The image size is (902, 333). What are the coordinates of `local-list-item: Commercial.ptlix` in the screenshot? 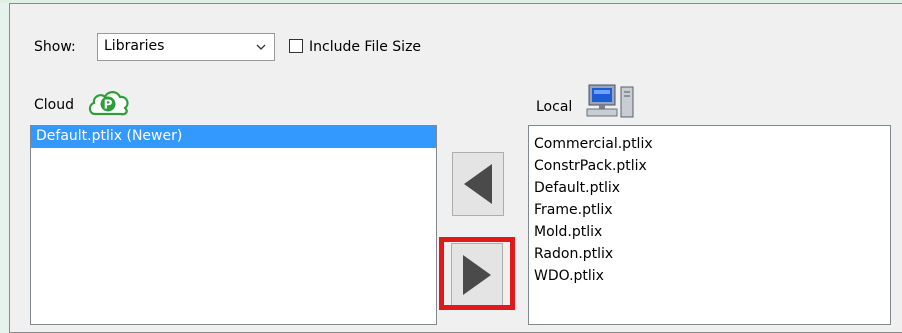 It's located at (709, 145).